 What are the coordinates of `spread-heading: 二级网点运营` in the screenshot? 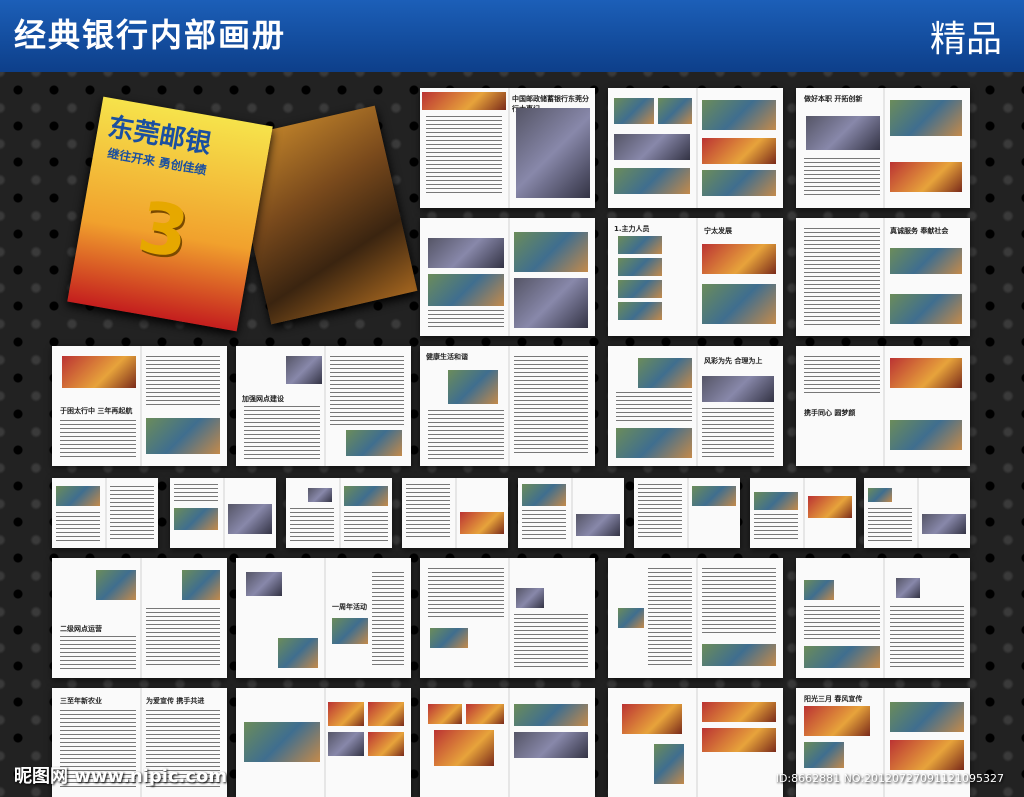 It's located at (81, 629).